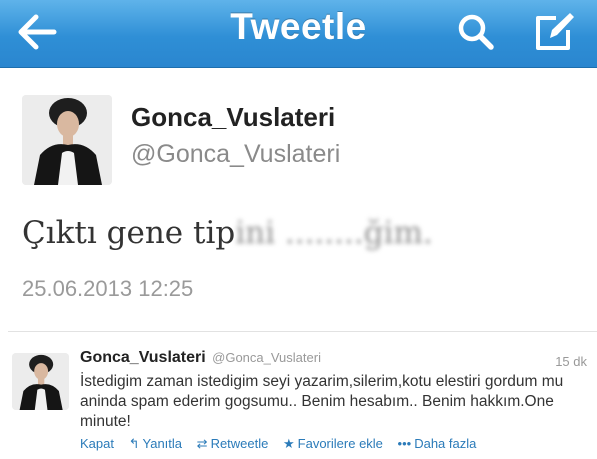  I want to click on reply-time: 15 dk, so click(571, 361).